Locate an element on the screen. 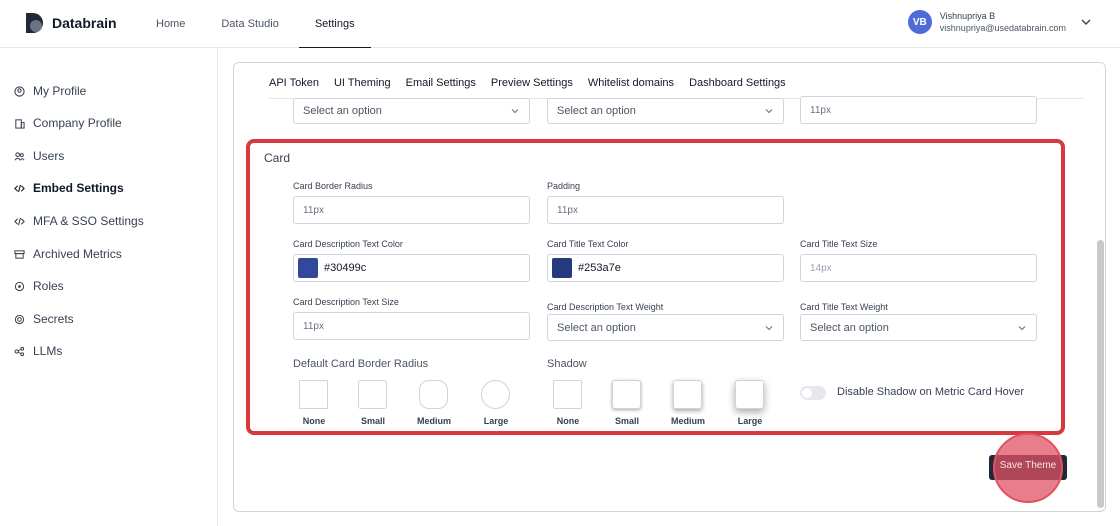 The image size is (1120, 526). sidebar-item-archived-metrics: Archived Metrics is located at coordinates (68, 254).